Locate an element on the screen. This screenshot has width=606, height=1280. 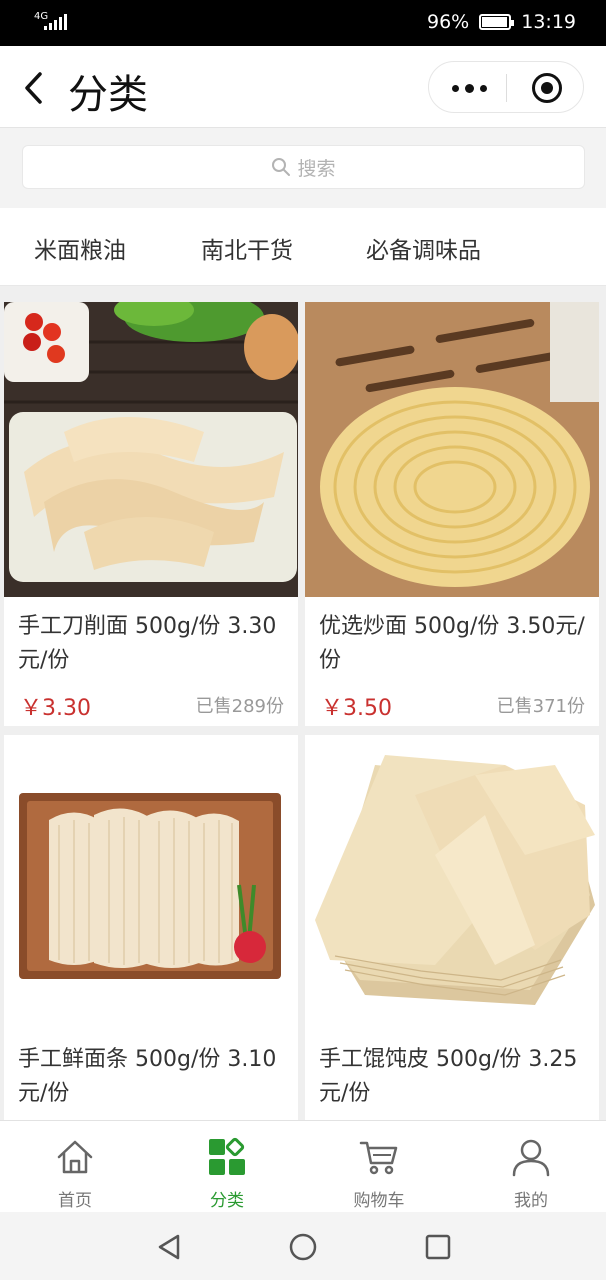
tab-category-label: 分类 is located at coordinates (227, 1201).